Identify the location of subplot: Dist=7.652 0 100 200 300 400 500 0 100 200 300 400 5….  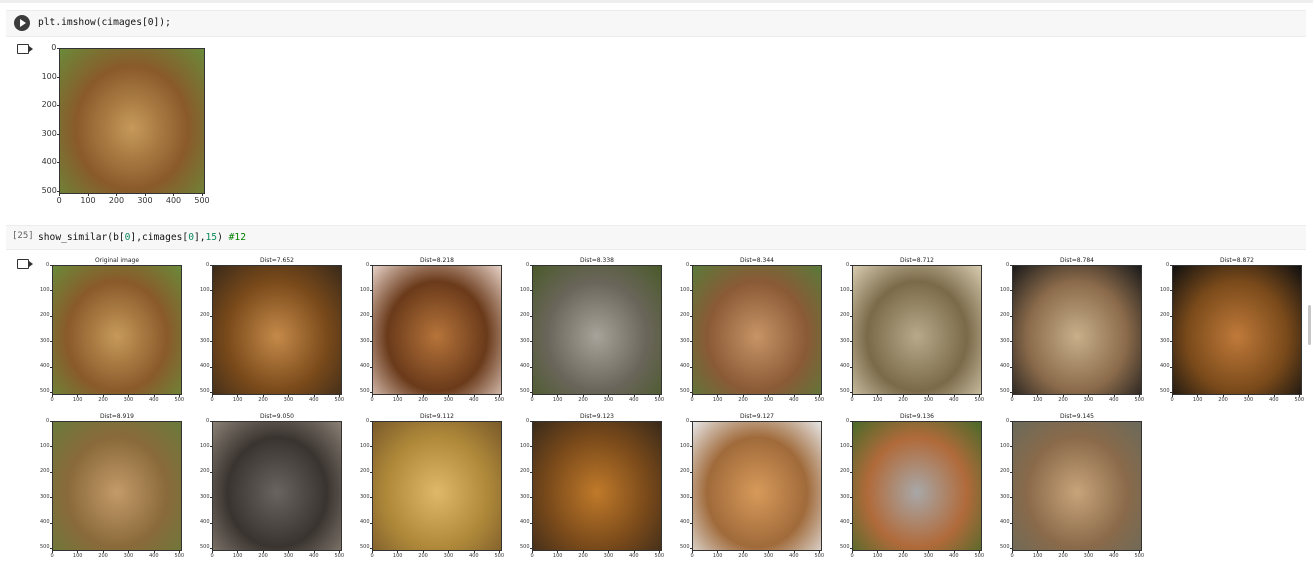
(278, 334).